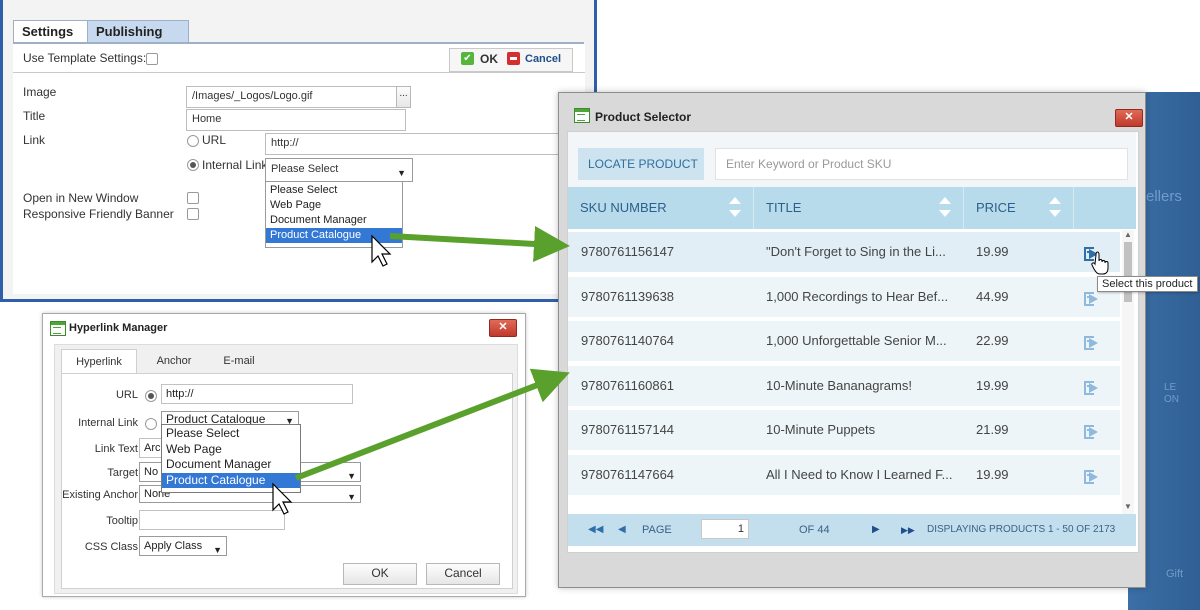  I want to click on column-header-sku: SKU NUMBER, so click(661, 208).